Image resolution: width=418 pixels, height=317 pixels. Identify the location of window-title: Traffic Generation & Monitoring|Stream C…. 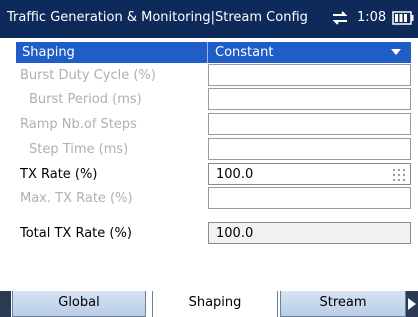
(157, 17).